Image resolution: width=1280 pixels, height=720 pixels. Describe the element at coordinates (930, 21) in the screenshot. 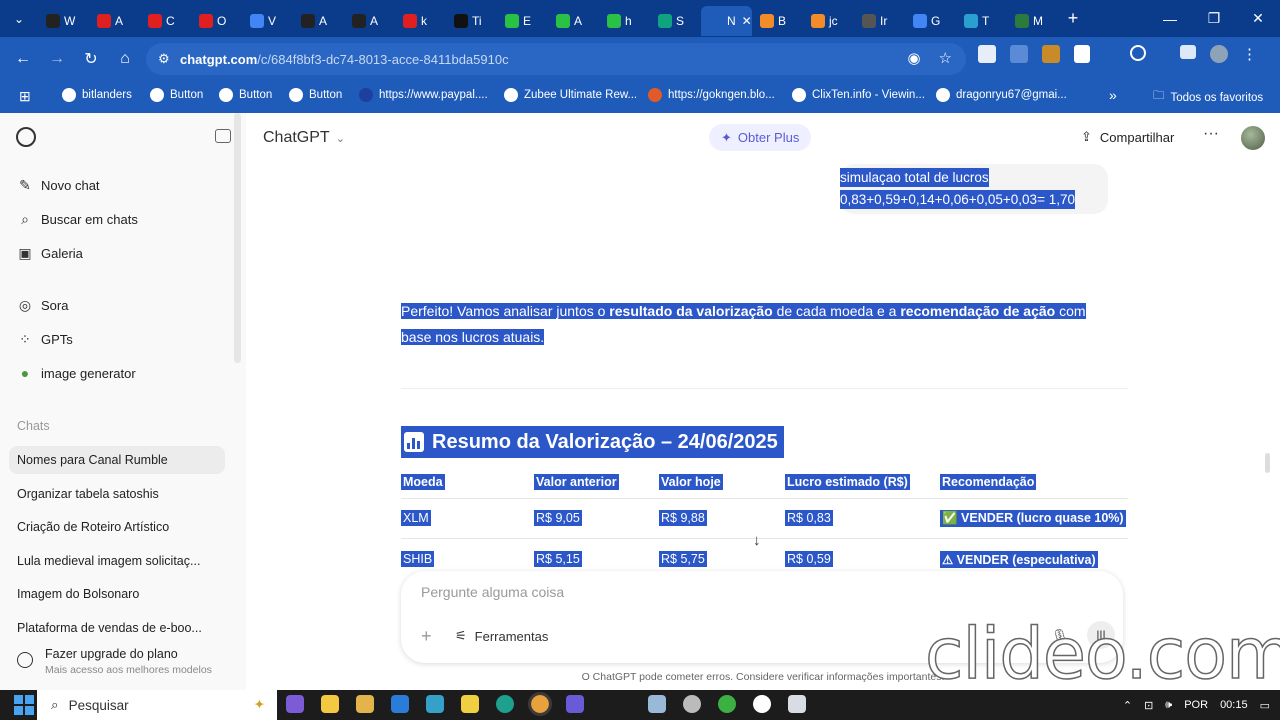

I see `browser-tab: G` at that location.